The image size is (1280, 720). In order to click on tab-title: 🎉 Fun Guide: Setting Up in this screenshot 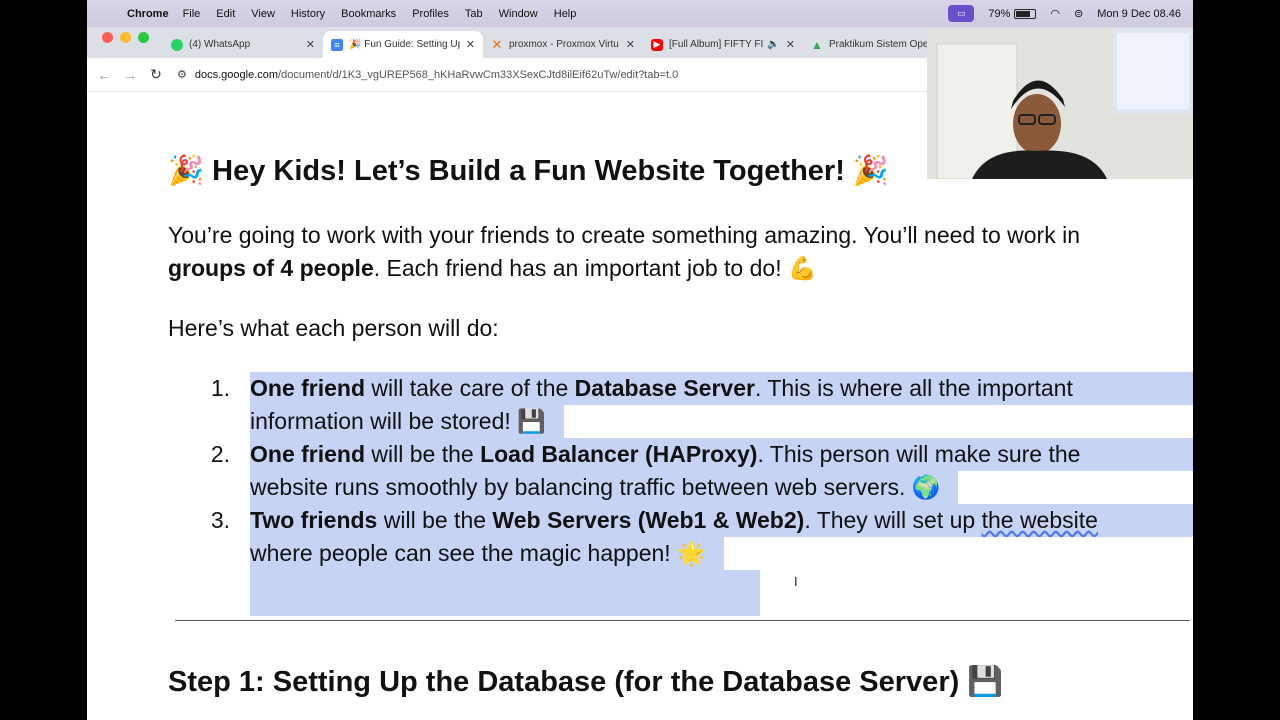, I will do `click(404, 44)`.